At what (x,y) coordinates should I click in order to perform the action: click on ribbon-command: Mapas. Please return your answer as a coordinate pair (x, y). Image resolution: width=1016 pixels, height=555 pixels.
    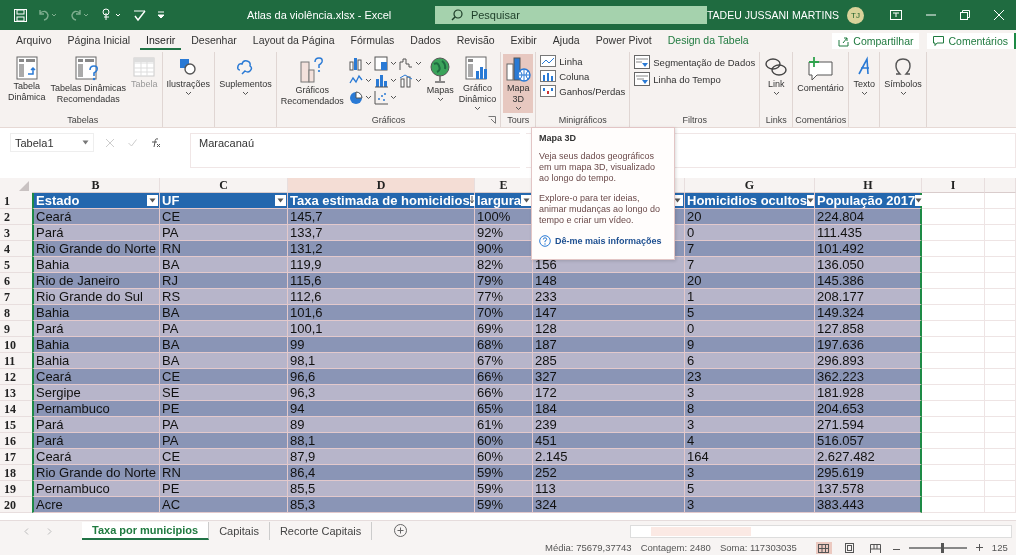
    Looking at the image, I should click on (440, 83).